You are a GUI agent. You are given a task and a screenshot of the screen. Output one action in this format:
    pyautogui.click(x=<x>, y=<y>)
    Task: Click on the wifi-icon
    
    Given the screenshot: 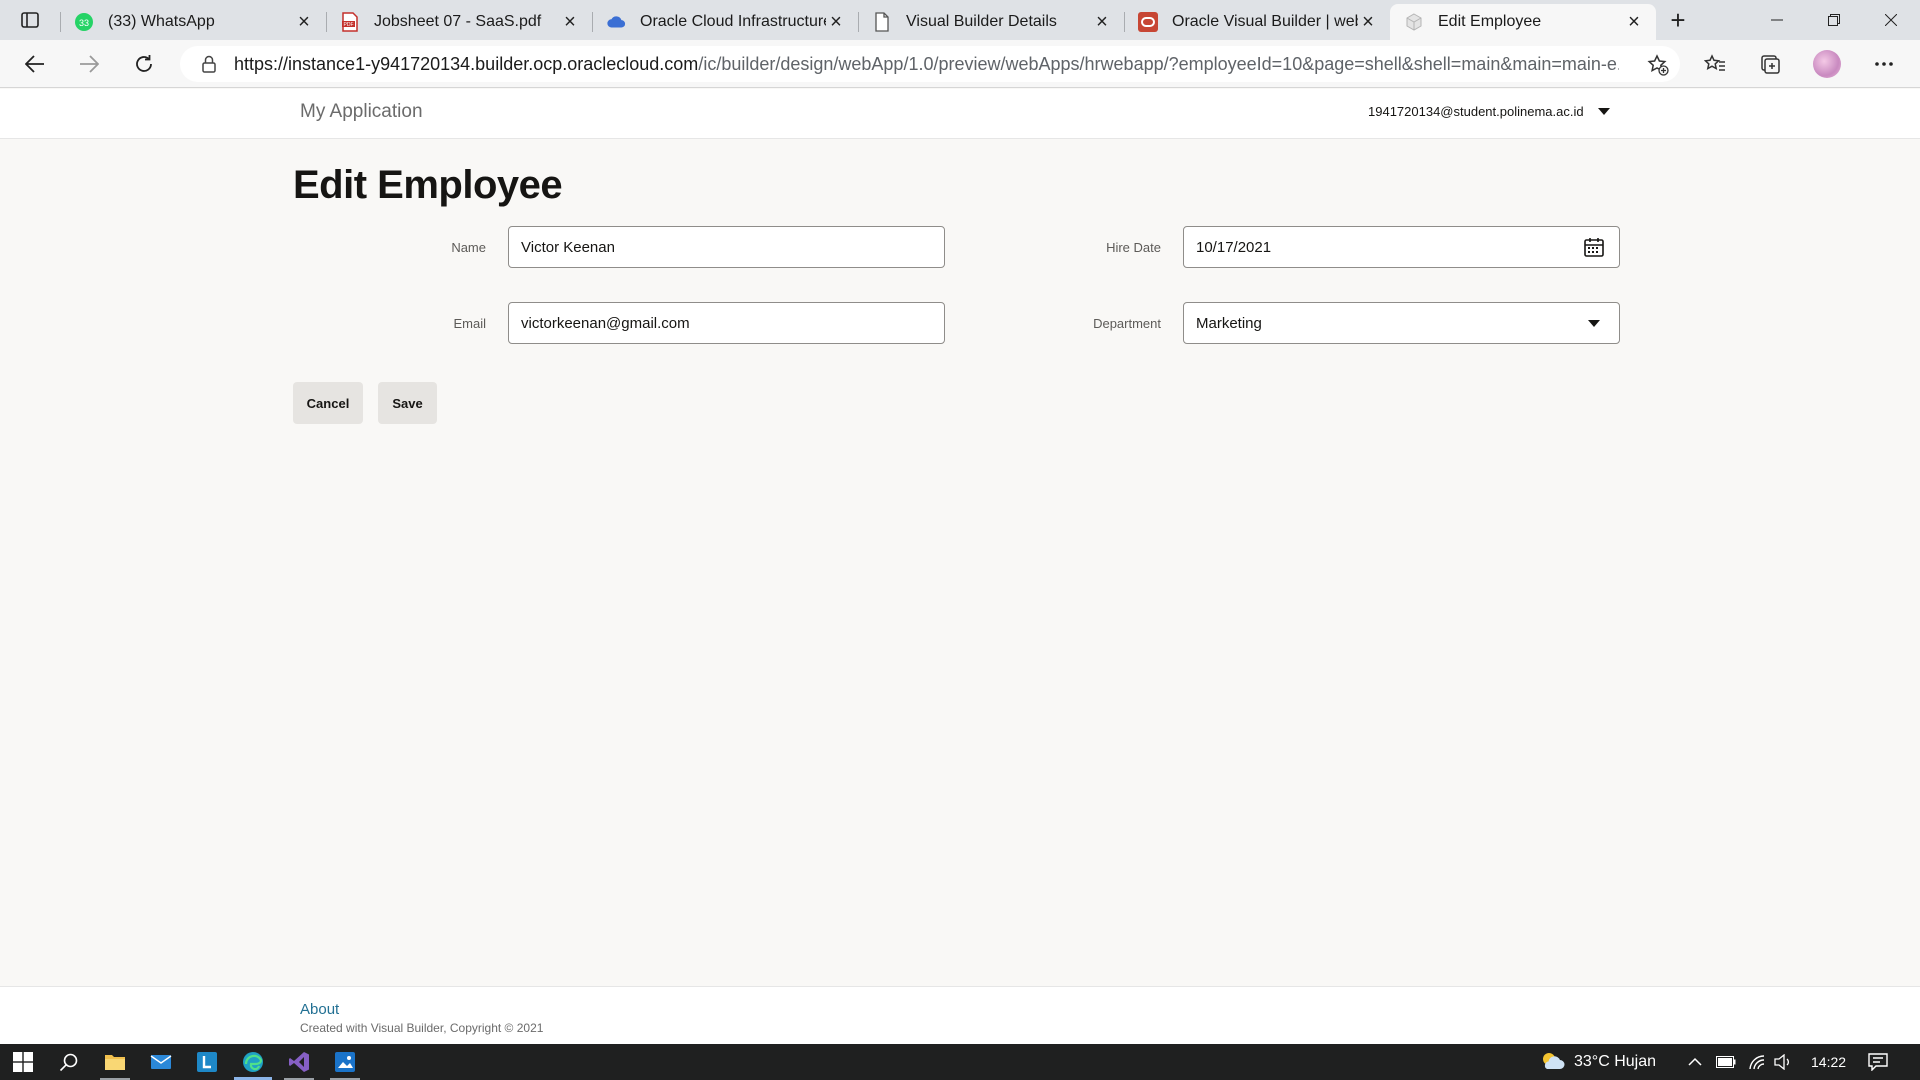 What is the action you would take?
    pyautogui.click(x=1757, y=1062)
    